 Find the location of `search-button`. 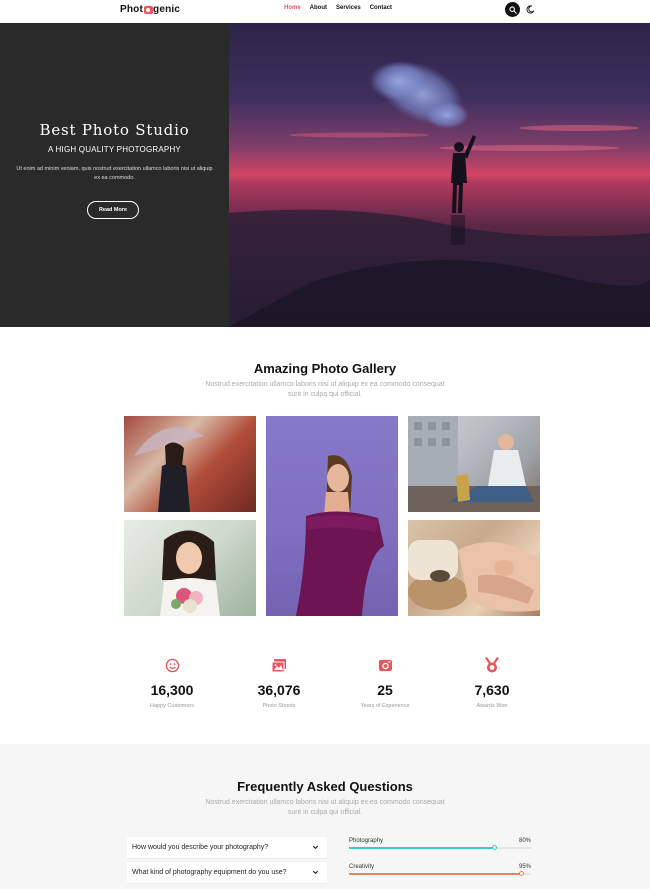

search-button is located at coordinates (512, 9).